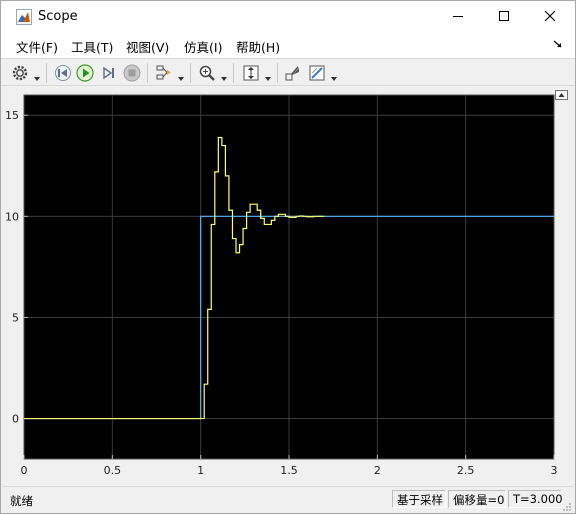 The image size is (576, 515). What do you see at coordinates (200, 470) in the screenshot?
I see `x-tick-label: 1` at bounding box center [200, 470].